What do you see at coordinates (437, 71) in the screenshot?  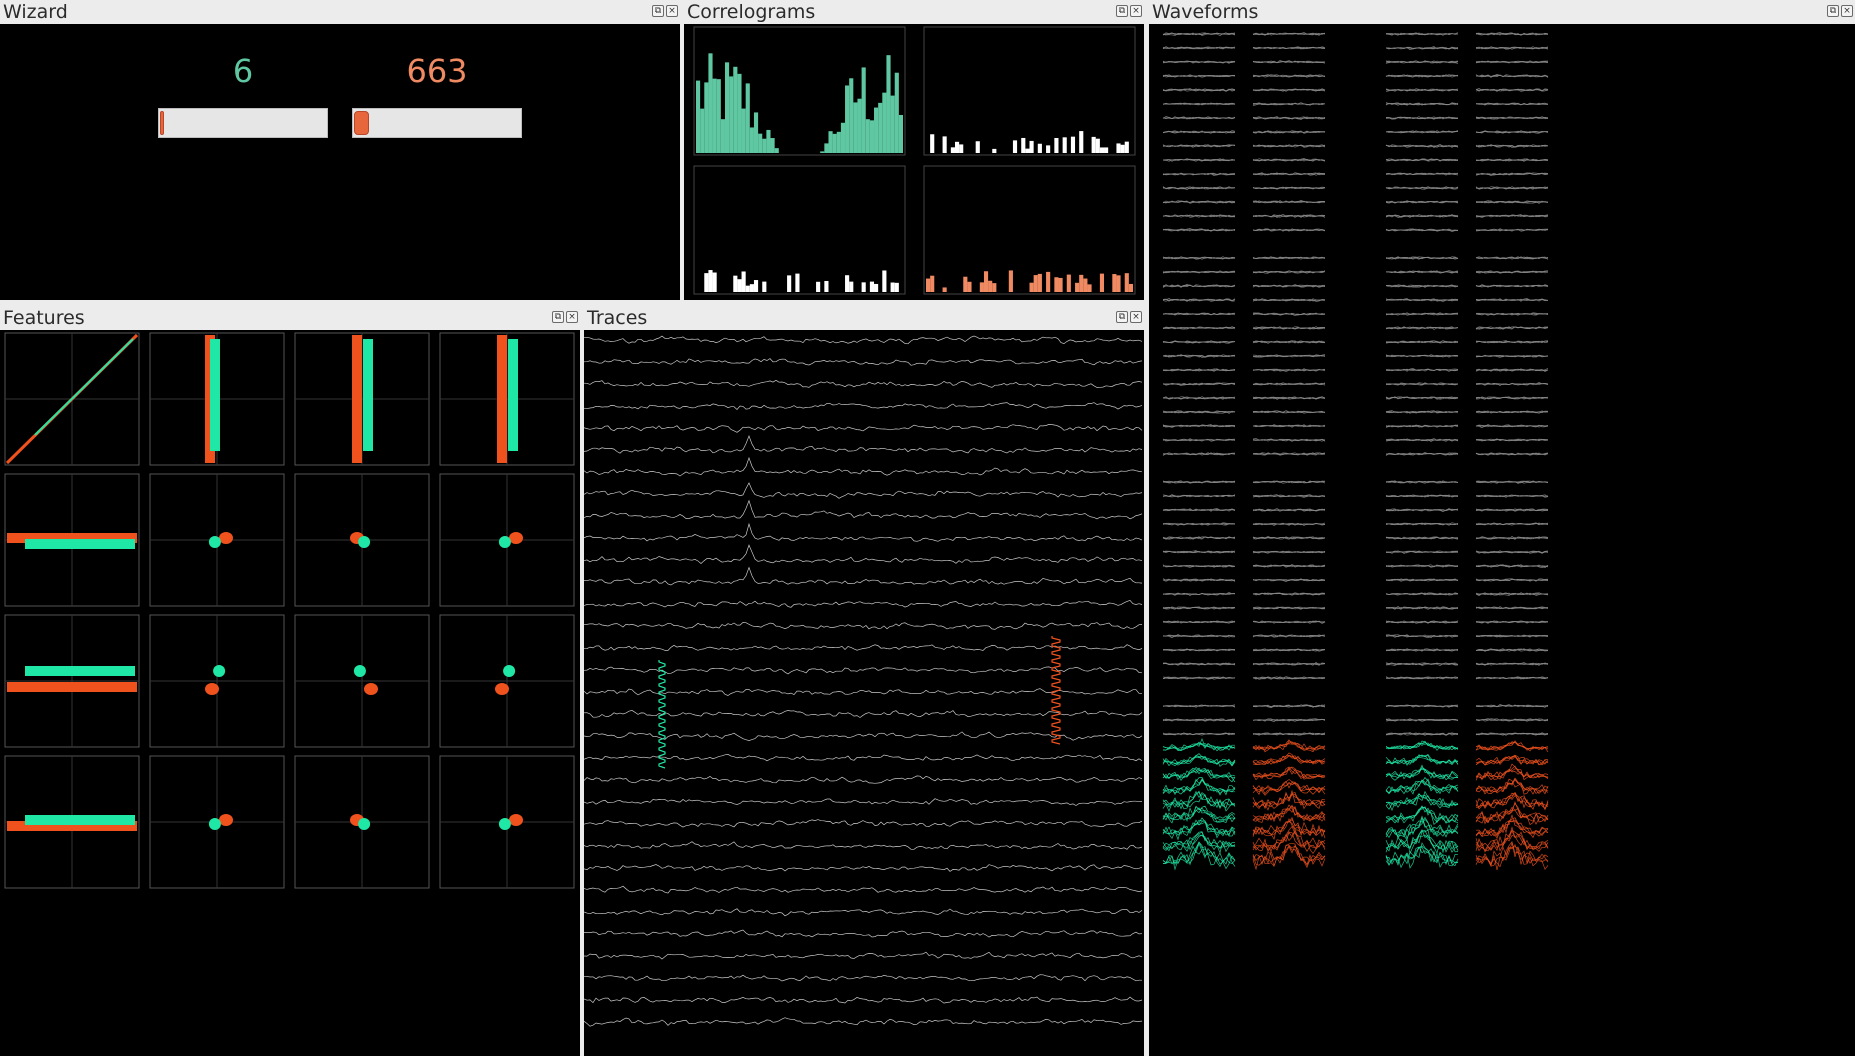 I see `match-cluster-id: 663` at bounding box center [437, 71].